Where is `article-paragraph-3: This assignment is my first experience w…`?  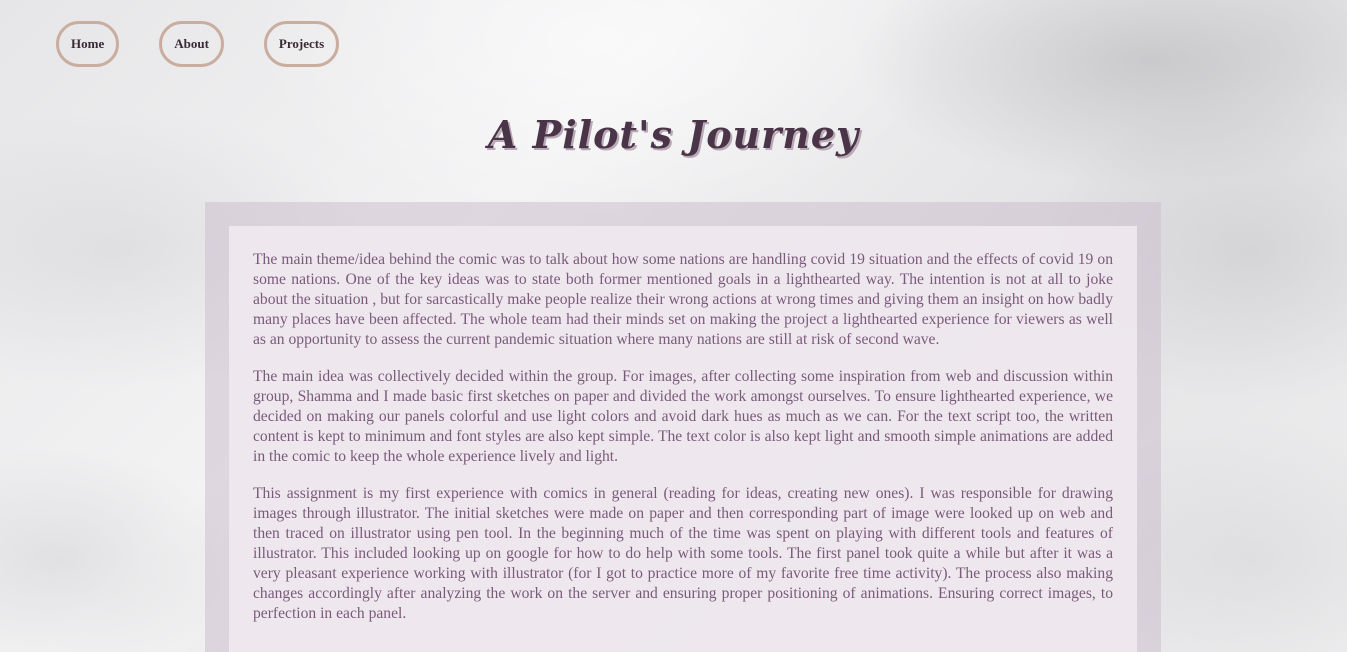 article-paragraph-3: This assignment is my first experience w… is located at coordinates (683, 553).